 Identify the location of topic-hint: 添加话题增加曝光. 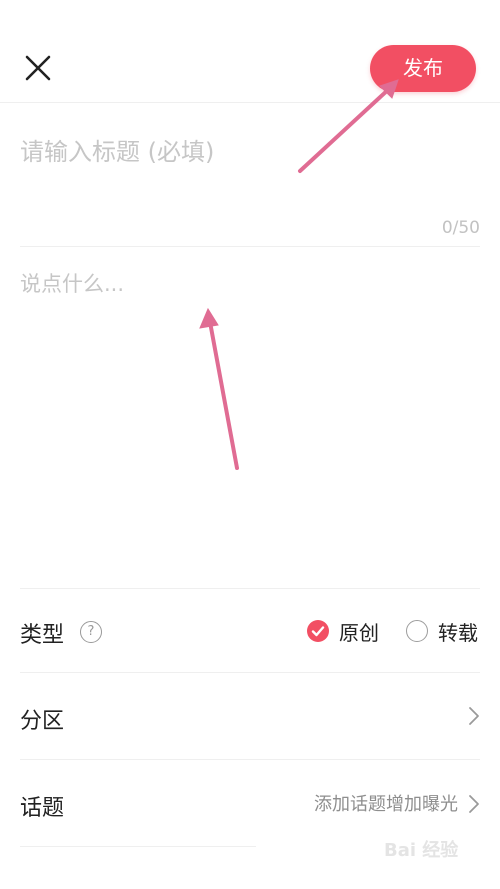
(386, 804).